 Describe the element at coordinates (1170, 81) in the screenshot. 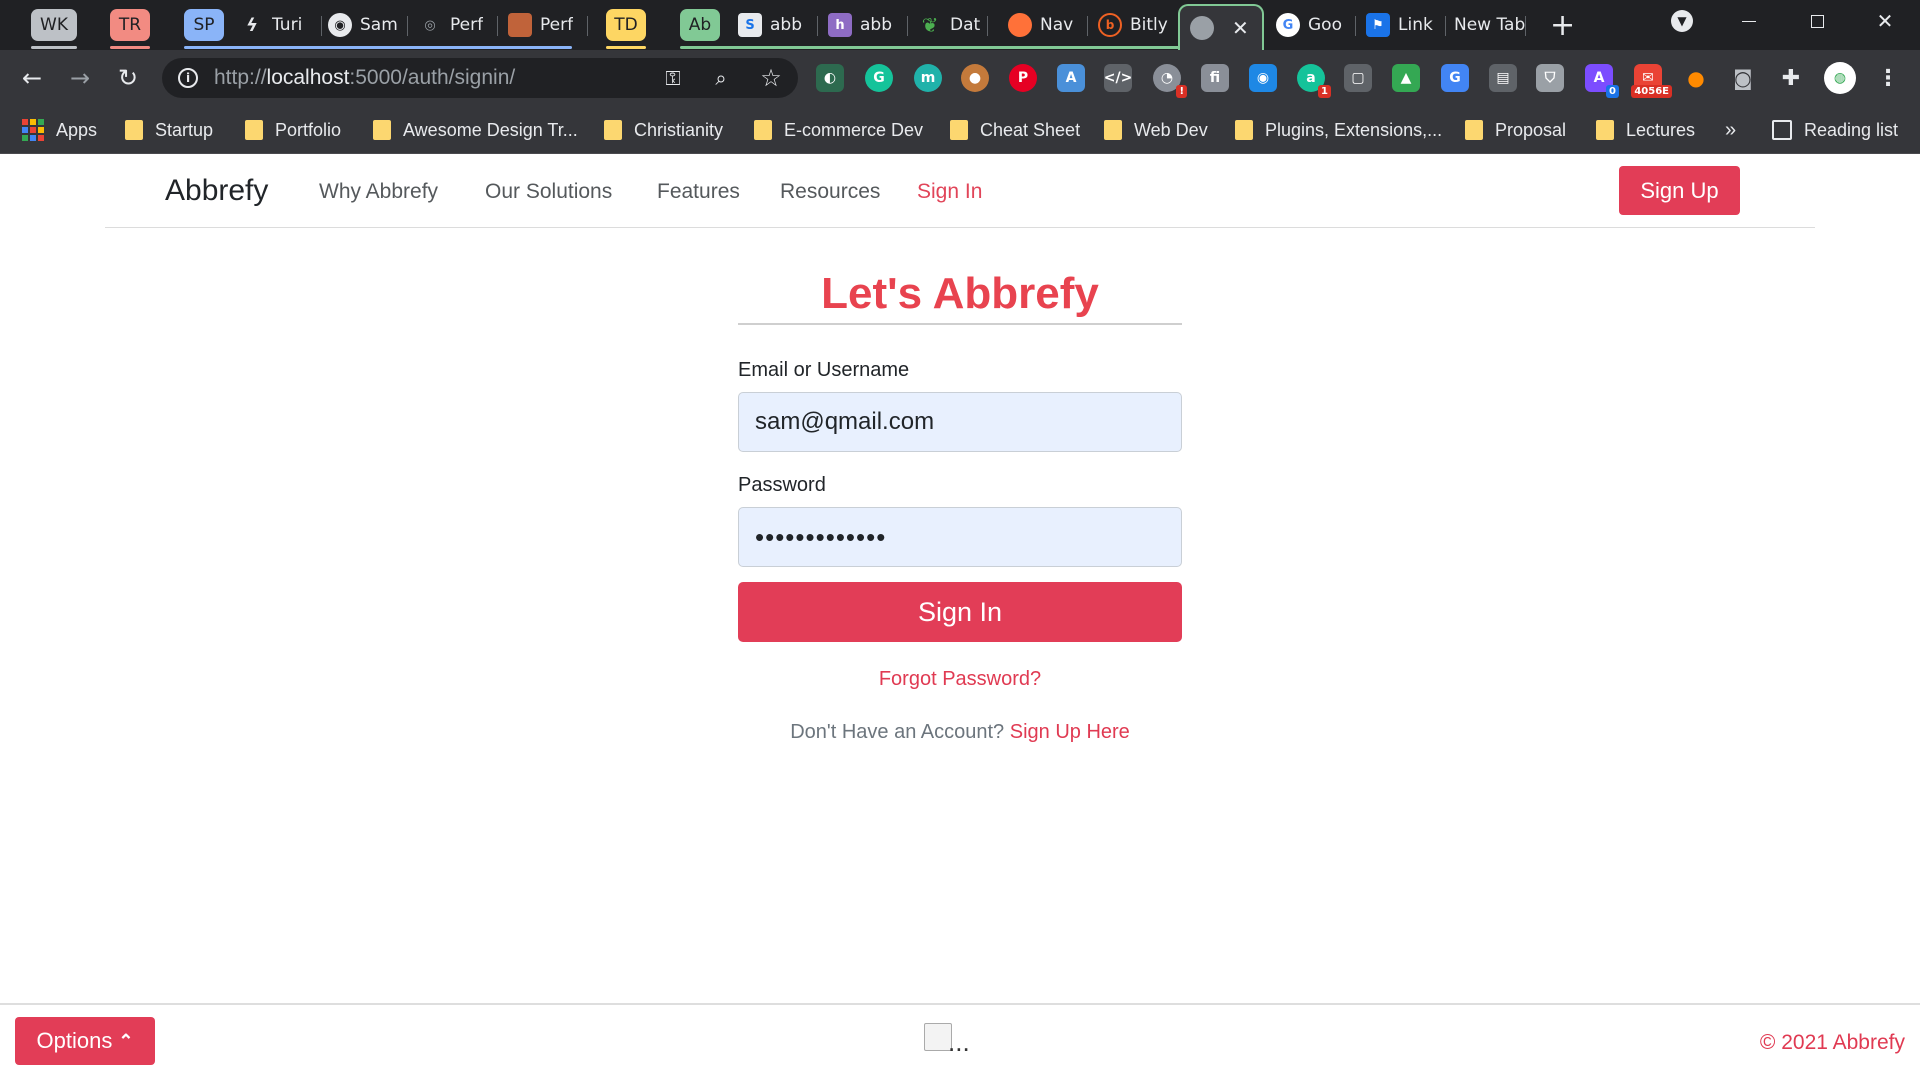

I see `extension-icon: ◔!` at that location.